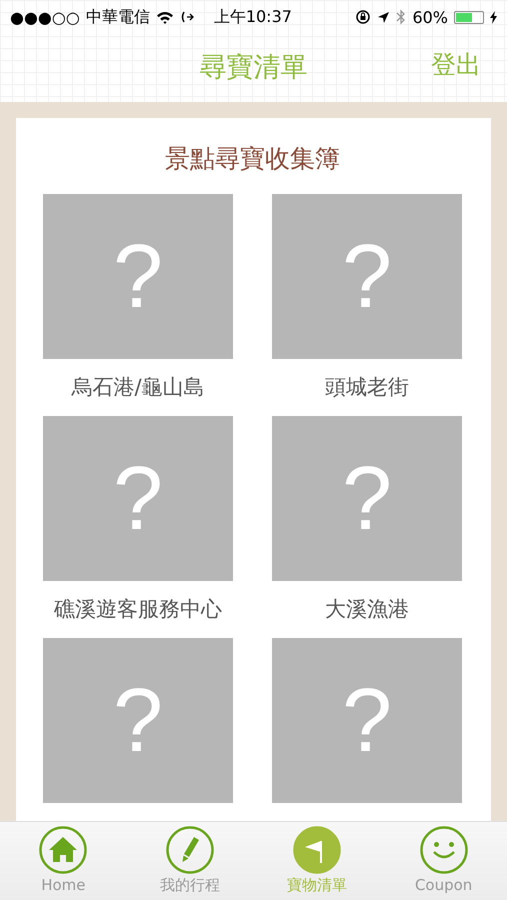  What do you see at coordinates (118, 17) in the screenshot?
I see `carrier-name: 中華電信` at bounding box center [118, 17].